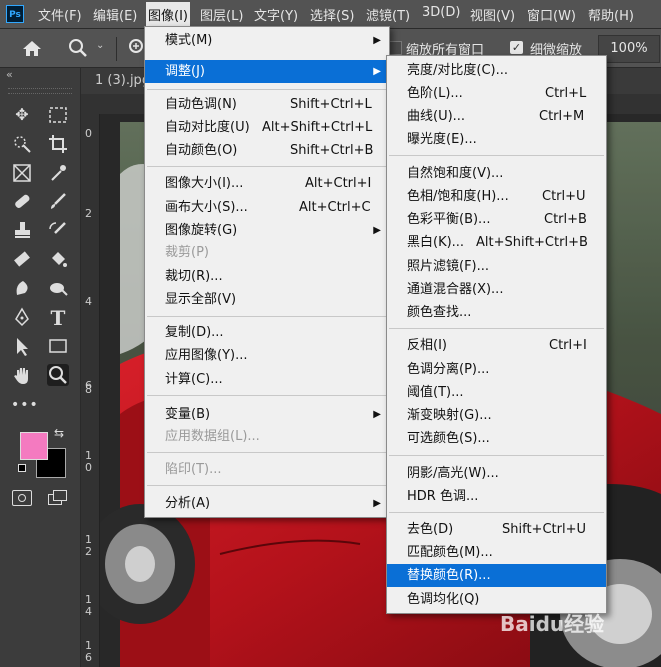 This screenshot has width=661, height=667. What do you see at coordinates (276, 14) in the screenshot?
I see `menu-type: 文字(Y)` at bounding box center [276, 14].